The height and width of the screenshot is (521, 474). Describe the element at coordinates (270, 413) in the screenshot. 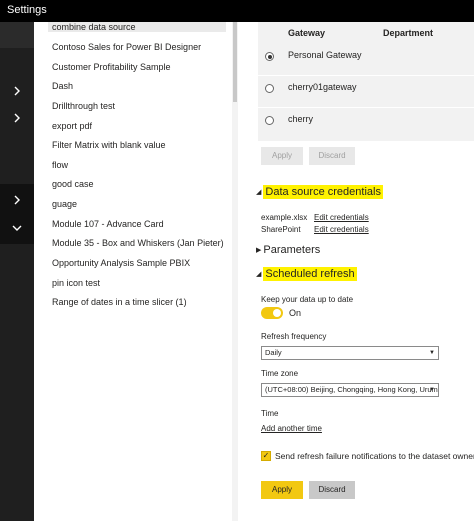

I see `time-label: Time` at that location.